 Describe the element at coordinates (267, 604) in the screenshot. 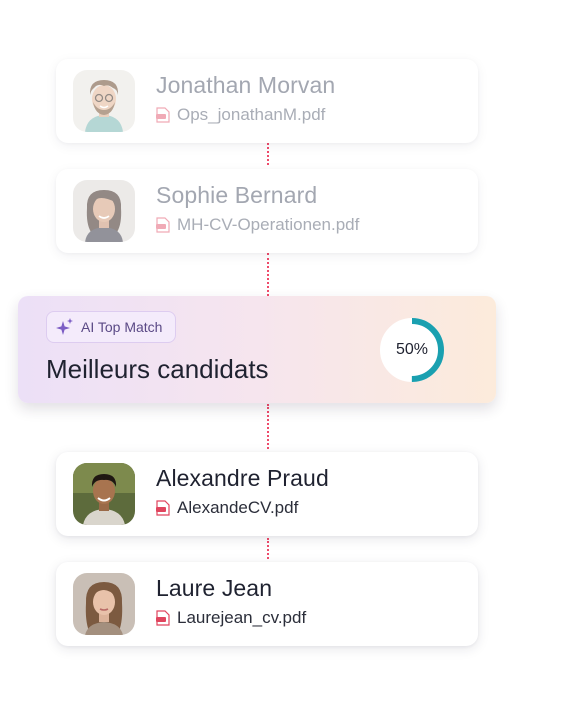

I see `candidate-card-laure: Laure Jean Laurejean_cv.pdf` at that location.